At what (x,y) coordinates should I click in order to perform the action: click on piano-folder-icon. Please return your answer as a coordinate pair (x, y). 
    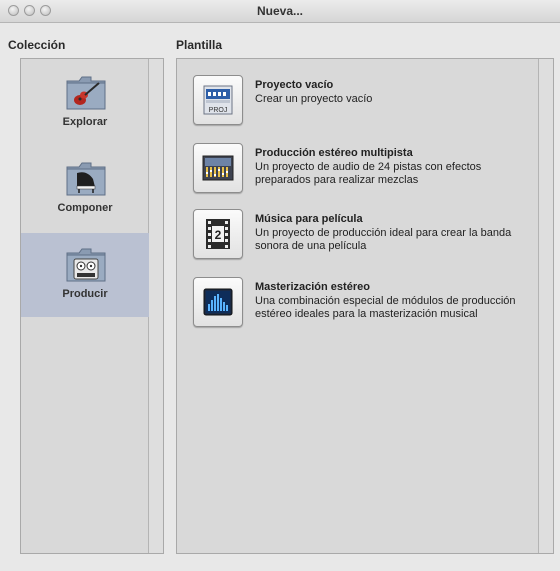
    Looking at the image, I should click on (86, 179).